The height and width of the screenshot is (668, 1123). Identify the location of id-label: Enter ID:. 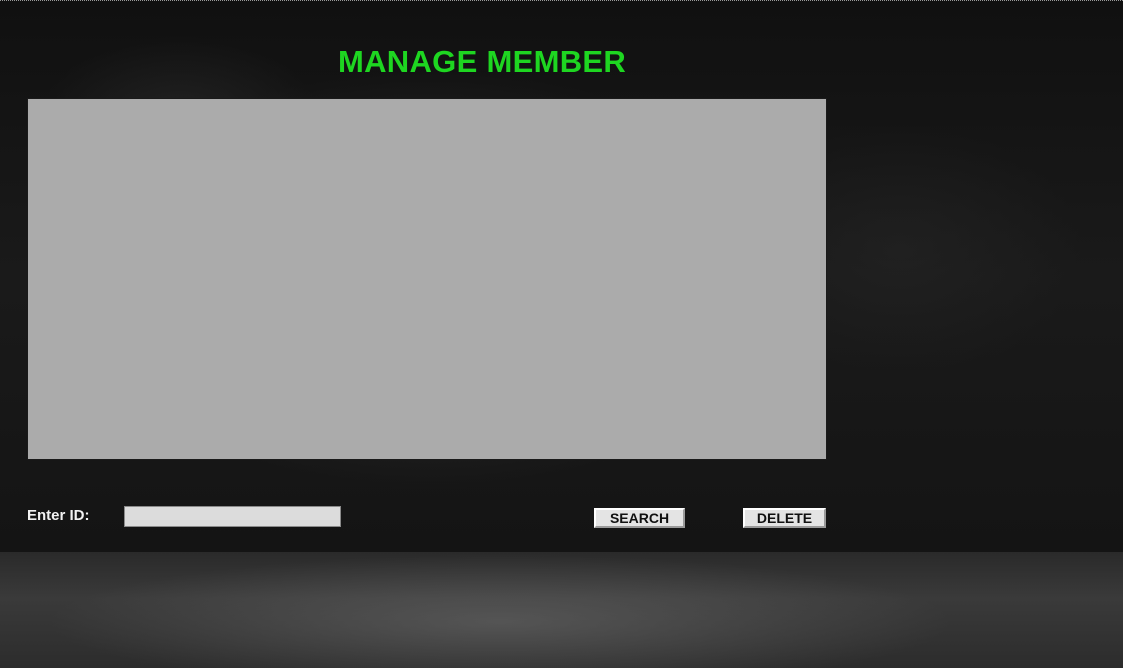
(58, 515).